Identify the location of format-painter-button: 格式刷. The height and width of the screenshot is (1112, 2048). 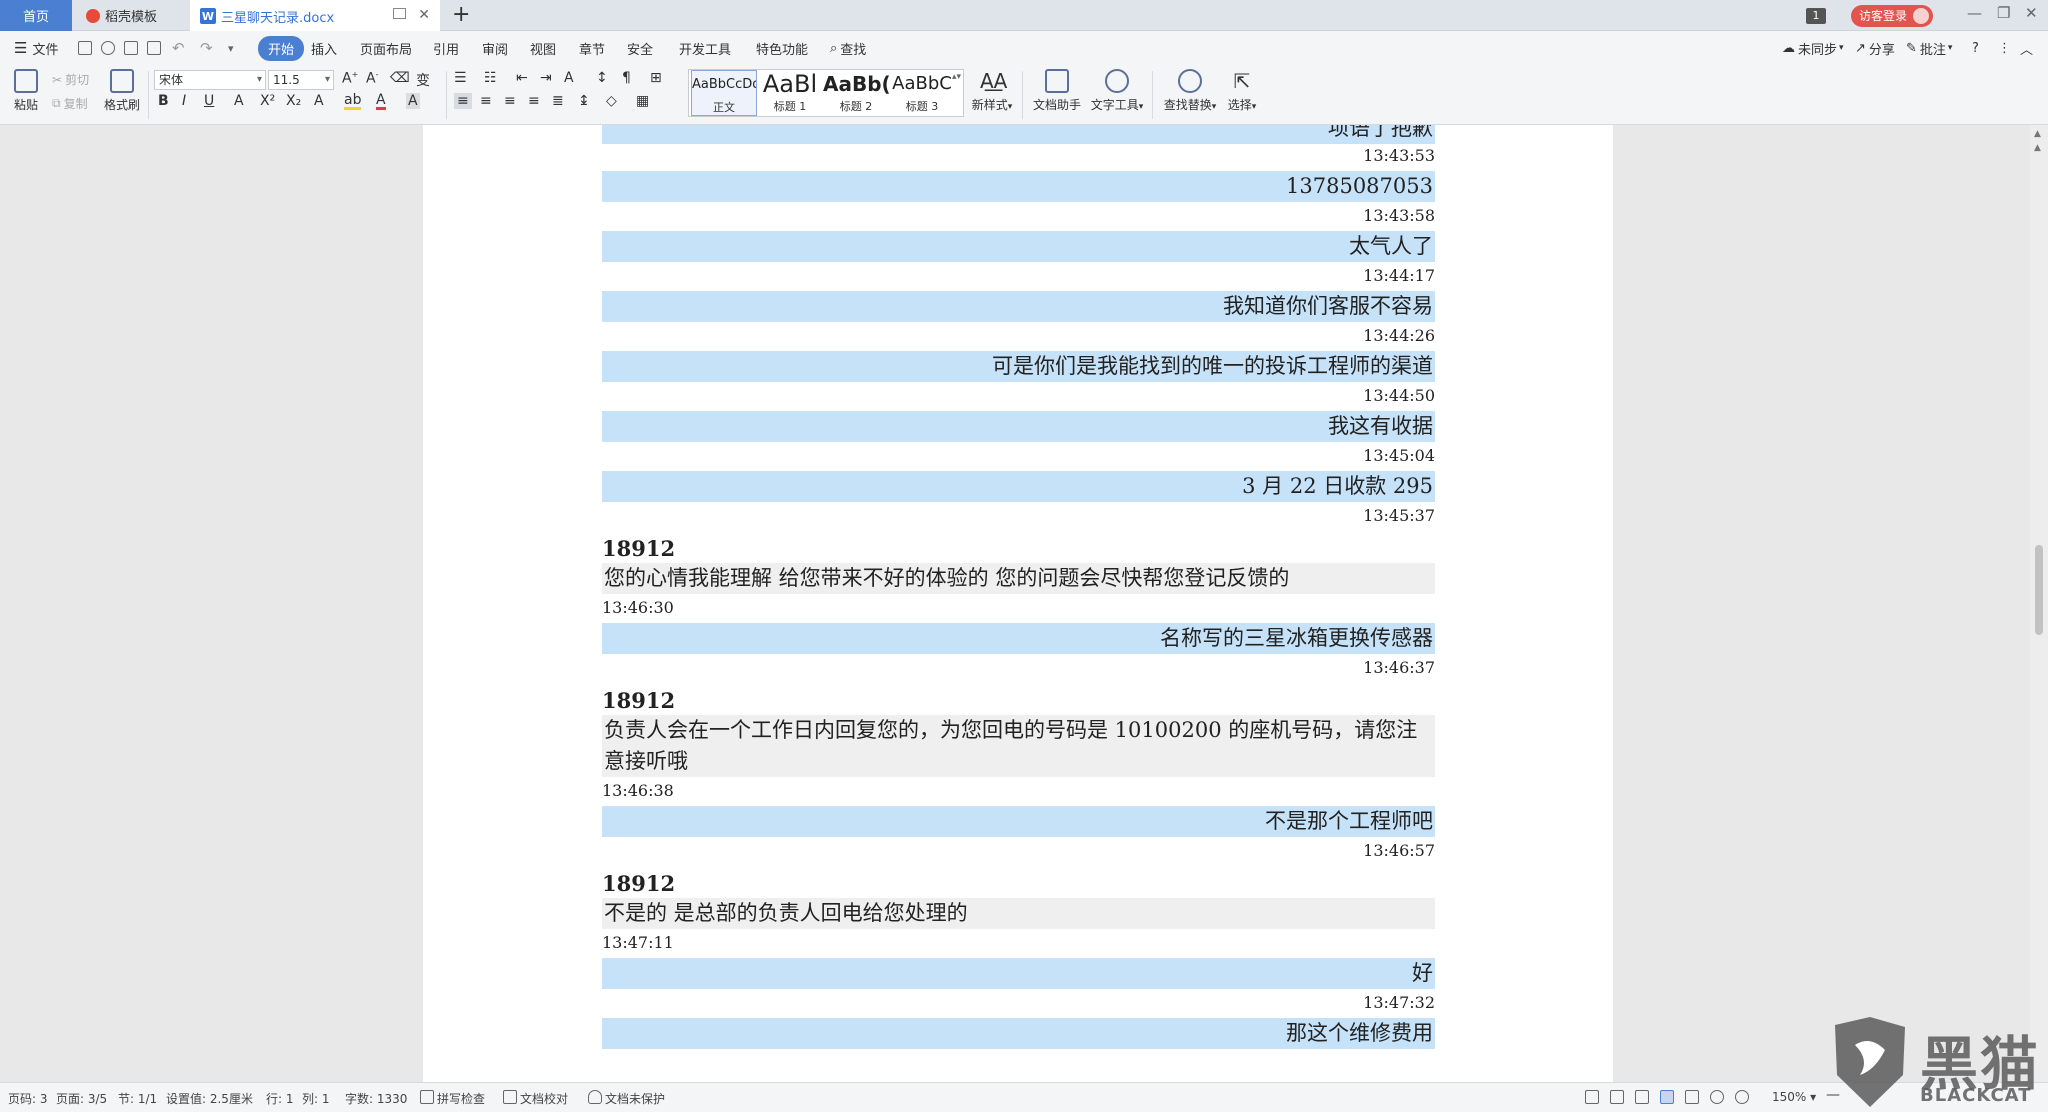
(122, 91).